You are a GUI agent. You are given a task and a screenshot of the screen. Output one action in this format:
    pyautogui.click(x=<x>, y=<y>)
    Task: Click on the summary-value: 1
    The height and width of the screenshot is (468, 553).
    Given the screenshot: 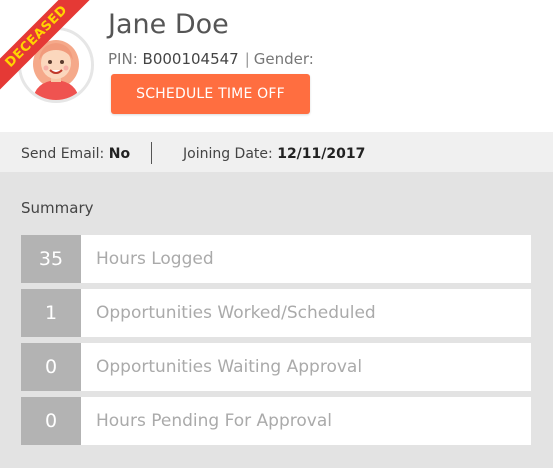 What is the action you would take?
    pyautogui.click(x=51, y=313)
    